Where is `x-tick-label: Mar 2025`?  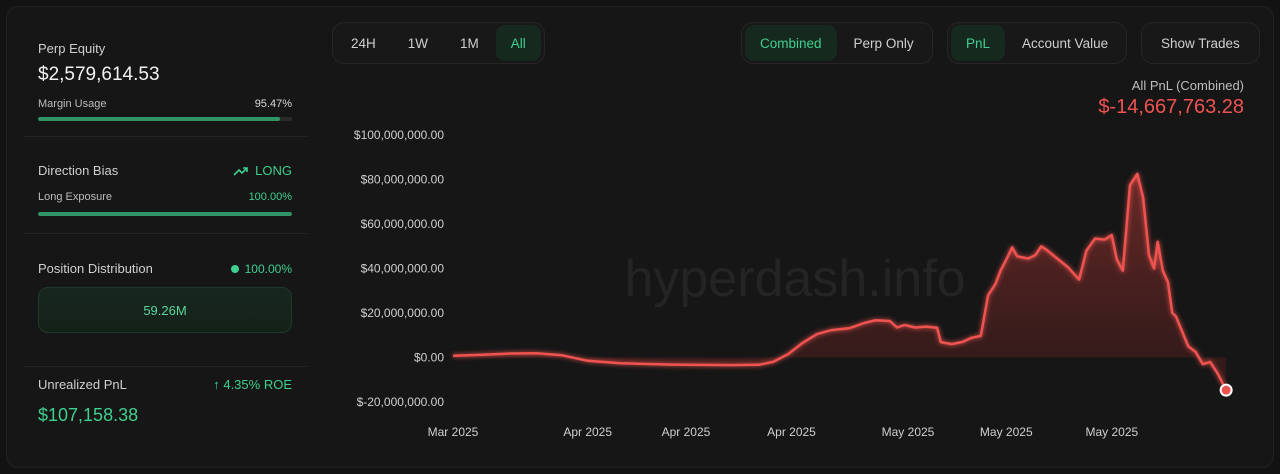
x-tick-label: Mar 2025 is located at coordinates (453, 432).